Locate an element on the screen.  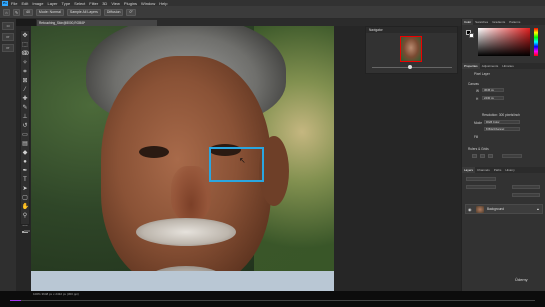
hand-tool-icon: ✋ is located at coordinates (25, 207).